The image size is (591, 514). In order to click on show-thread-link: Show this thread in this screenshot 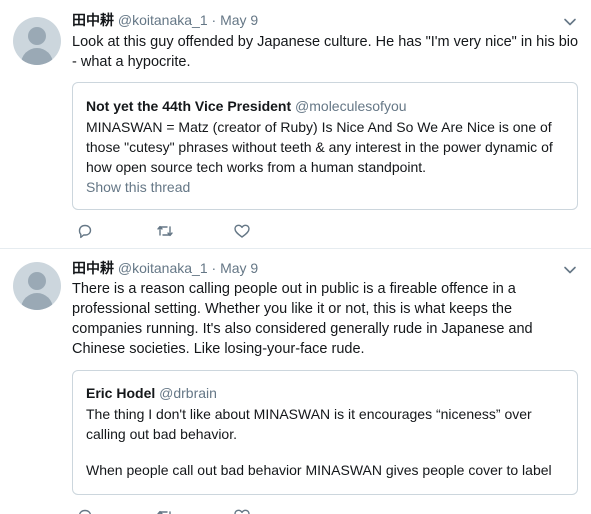, I will do `click(138, 187)`.